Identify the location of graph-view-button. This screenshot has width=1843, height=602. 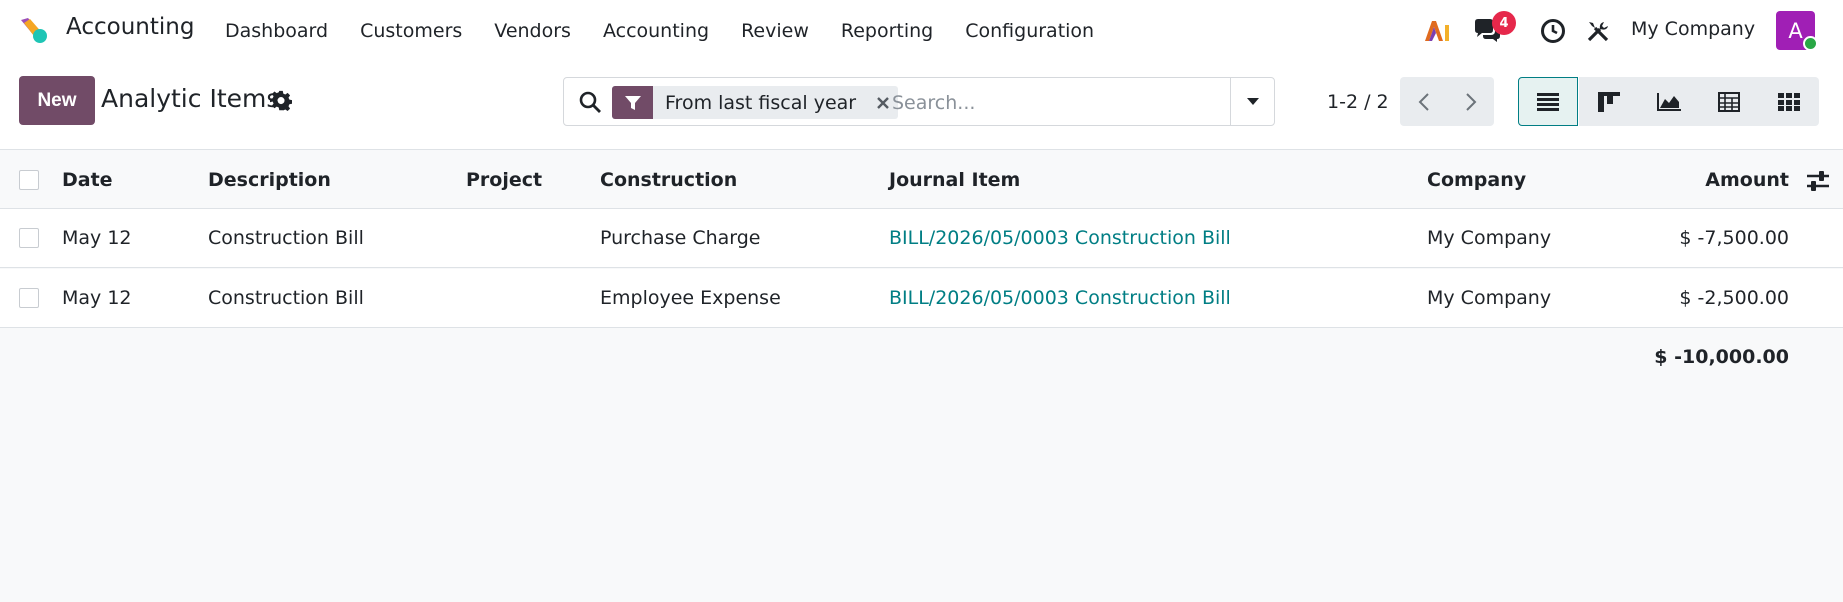
(1669, 101).